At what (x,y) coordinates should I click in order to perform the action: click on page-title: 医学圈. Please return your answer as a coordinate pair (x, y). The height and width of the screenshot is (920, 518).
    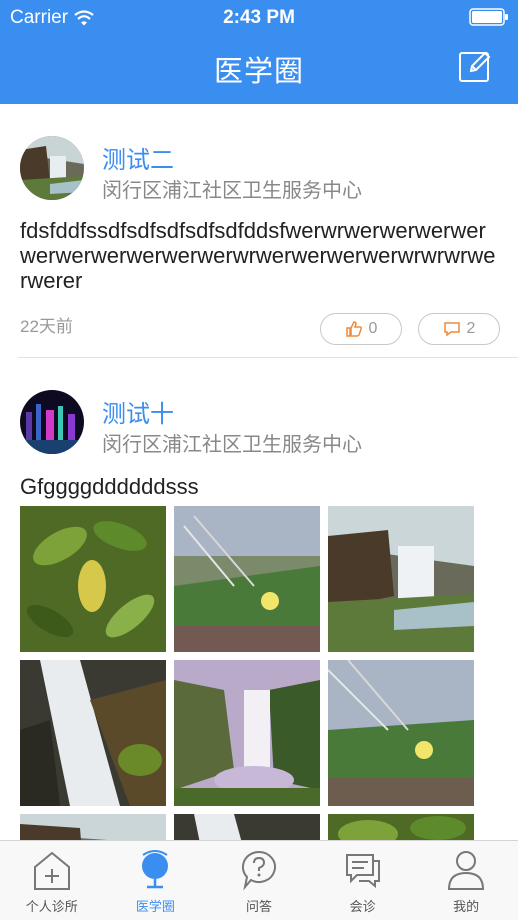
    Looking at the image, I should click on (258, 72).